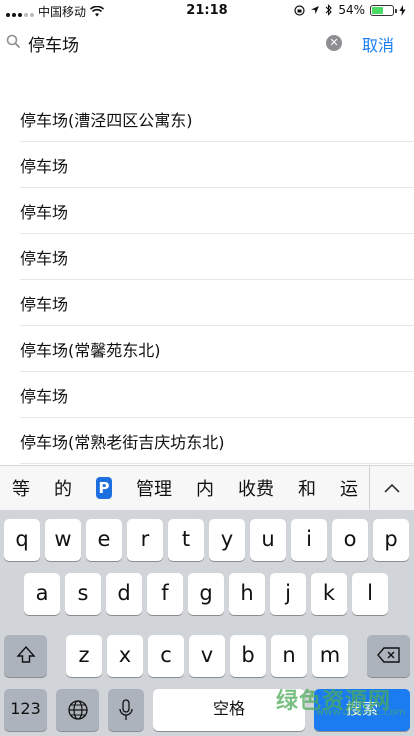 The width and height of the screenshot is (414, 736). I want to click on key-y: y, so click(227, 540).